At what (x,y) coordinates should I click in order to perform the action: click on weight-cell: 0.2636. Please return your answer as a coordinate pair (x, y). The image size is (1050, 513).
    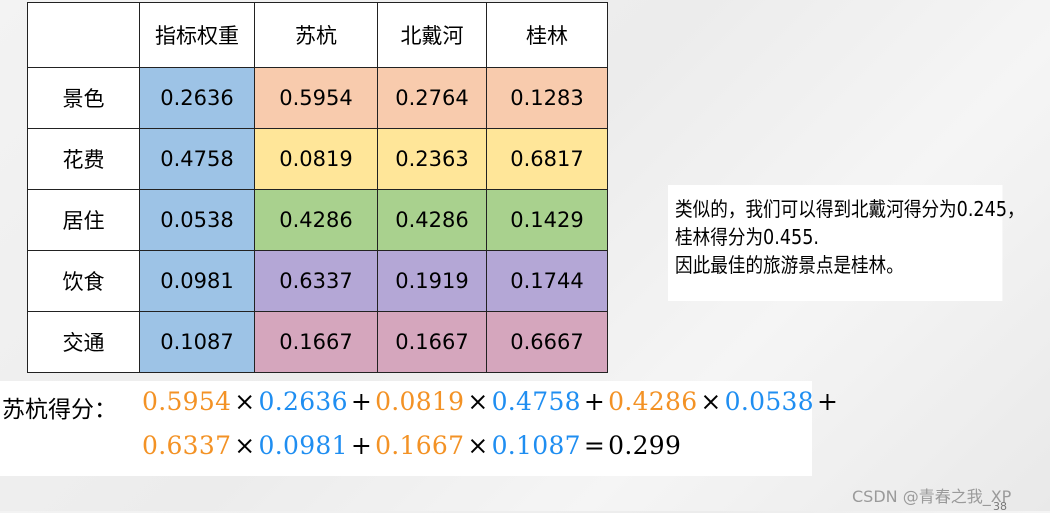
    Looking at the image, I should click on (197, 98).